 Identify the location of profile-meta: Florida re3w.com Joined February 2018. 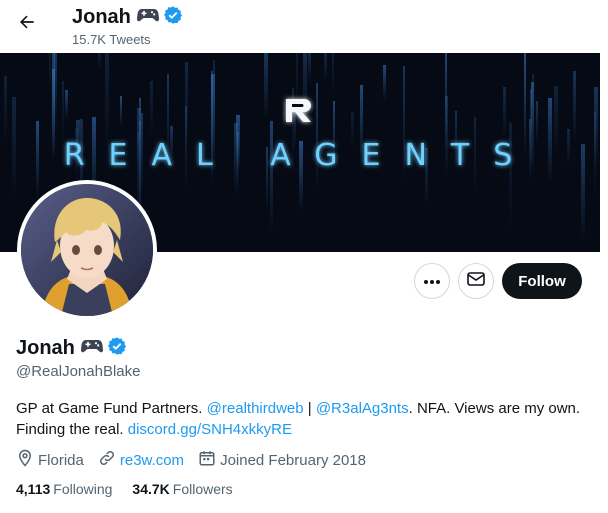
(198, 460).